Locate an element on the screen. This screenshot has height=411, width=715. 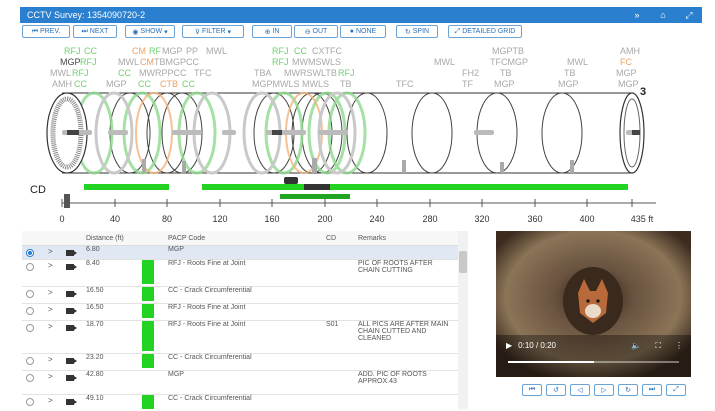
table-row: > 6.80 MGP is located at coordinates (241, 252).